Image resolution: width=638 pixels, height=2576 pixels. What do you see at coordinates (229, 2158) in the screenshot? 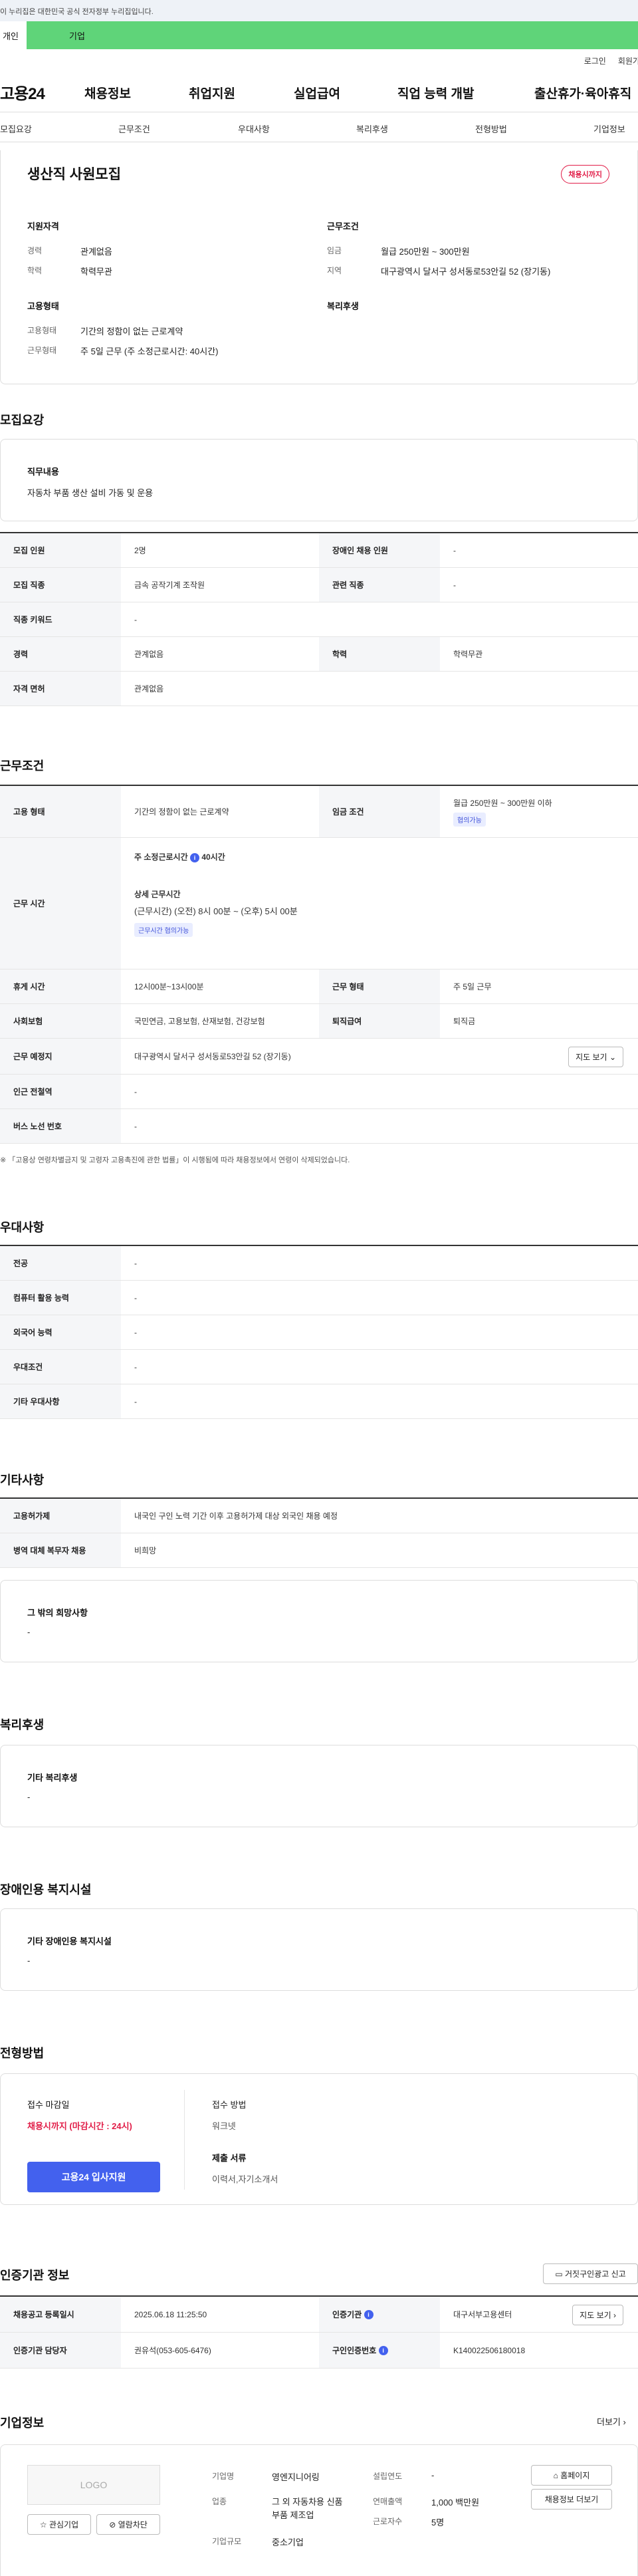
I see `docs-label: 제출 서류` at bounding box center [229, 2158].